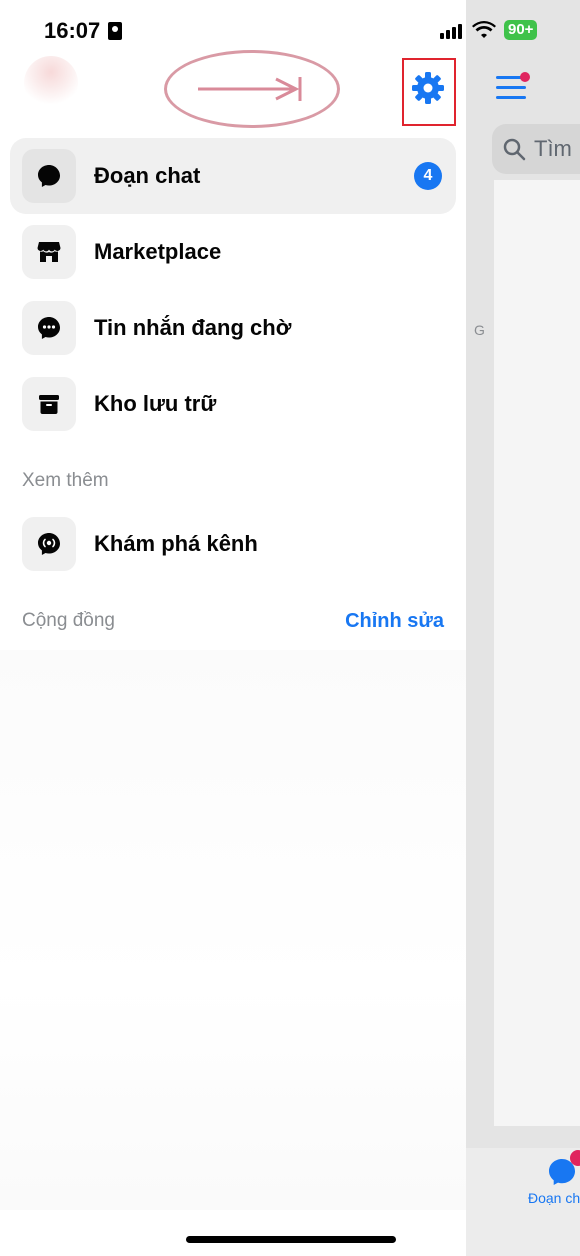 The height and width of the screenshot is (1256, 580). What do you see at coordinates (158, 251) in the screenshot?
I see `menu-item-label: Marketplace` at bounding box center [158, 251].